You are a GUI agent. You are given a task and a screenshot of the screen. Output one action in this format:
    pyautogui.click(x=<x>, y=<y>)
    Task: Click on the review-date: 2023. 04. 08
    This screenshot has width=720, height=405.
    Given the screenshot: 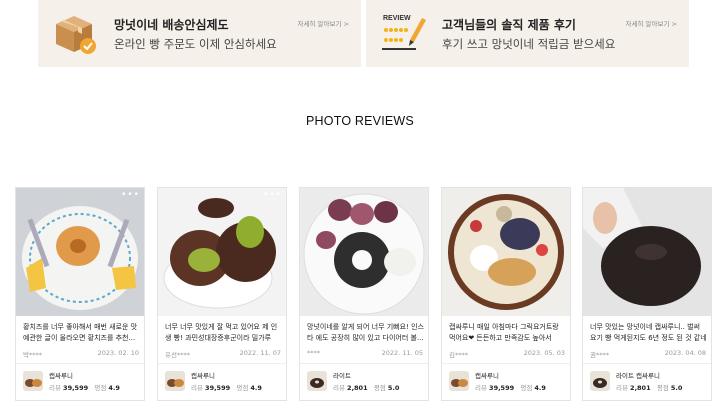 What is the action you would take?
    pyautogui.click(x=685, y=353)
    